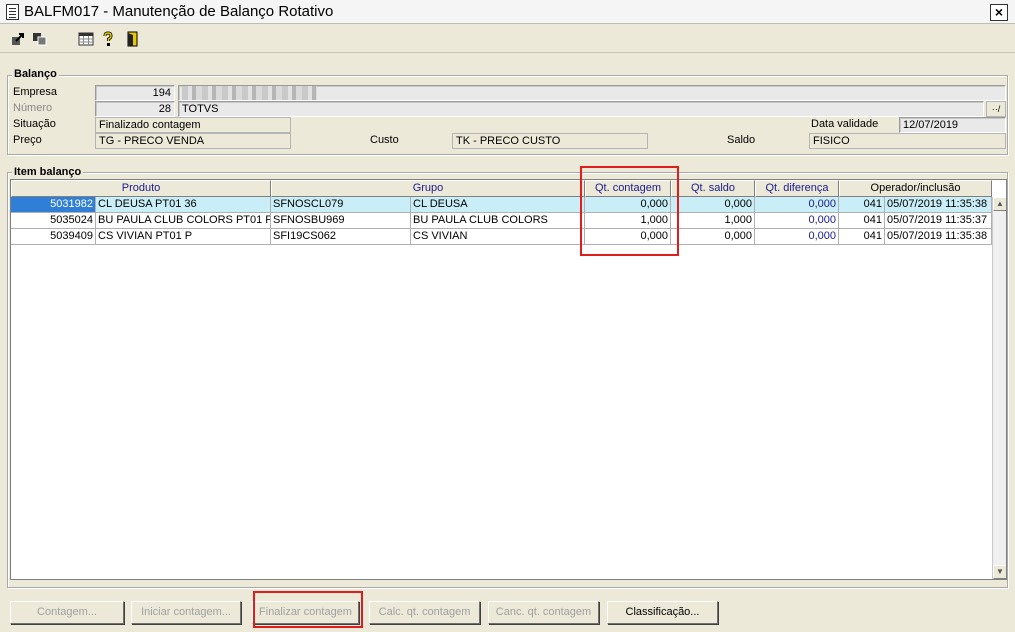 This screenshot has width=1015, height=632. I want to click on data-validade-label: Data validade, so click(845, 124).